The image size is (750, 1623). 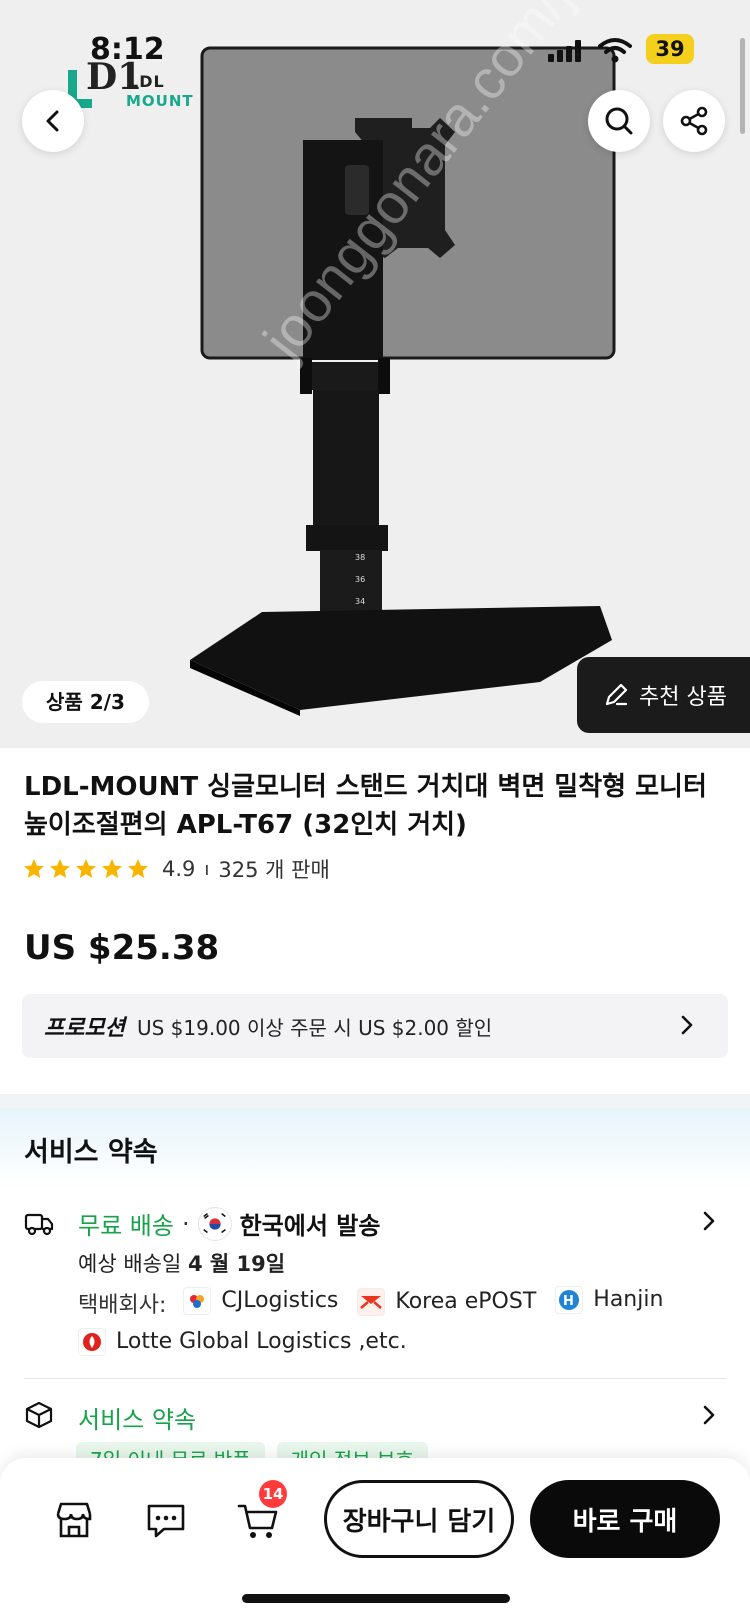 What do you see at coordinates (371, 1302) in the screenshot?
I see `epost-logo-icon` at bounding box center [371, 1302].